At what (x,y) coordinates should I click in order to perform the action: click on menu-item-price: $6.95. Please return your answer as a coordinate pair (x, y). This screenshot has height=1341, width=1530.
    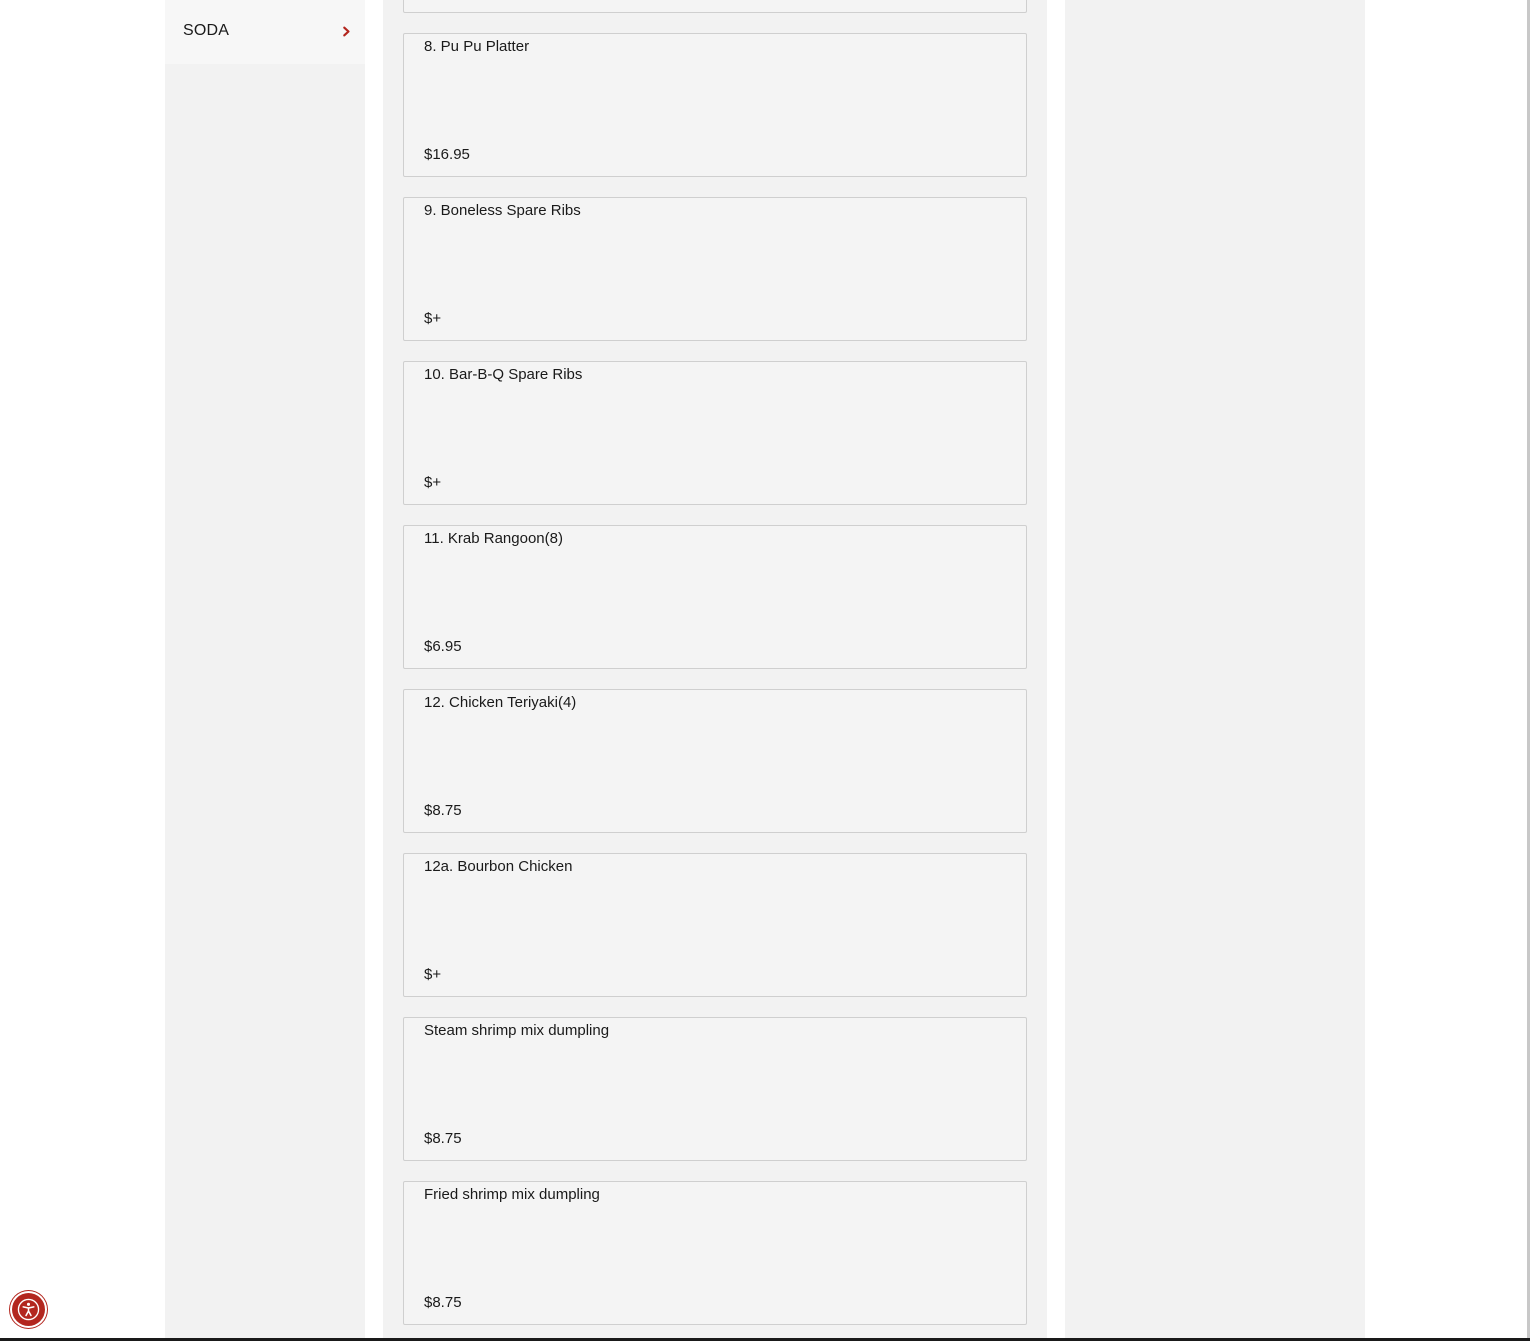
    Looking at the image, I should click on (443, 646).